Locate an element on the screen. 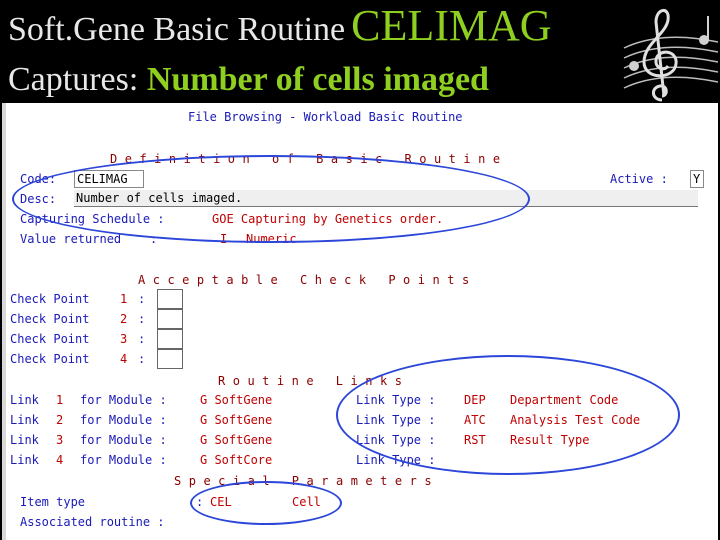  scrollbar is located at coordinates (4, 321).